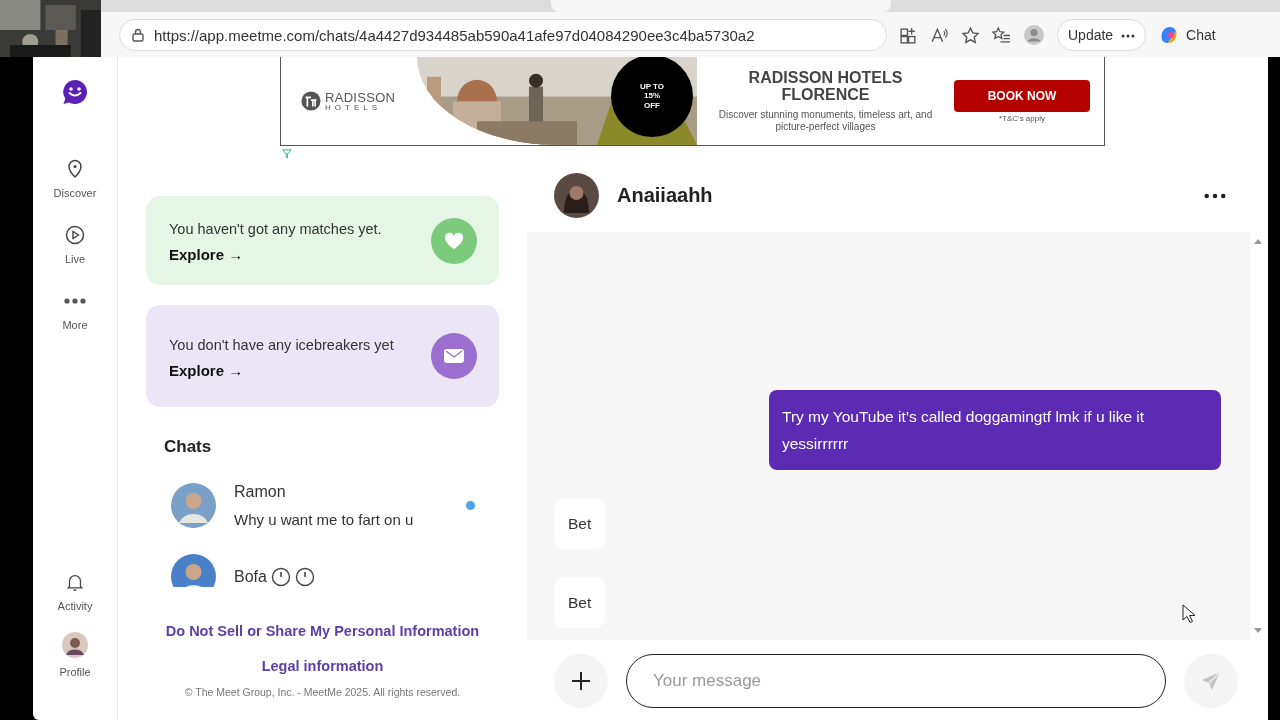  Describe the element at coordinates (1022, 95) in the screenshot. I see `book-now-button: BOOK NOW` at that location.